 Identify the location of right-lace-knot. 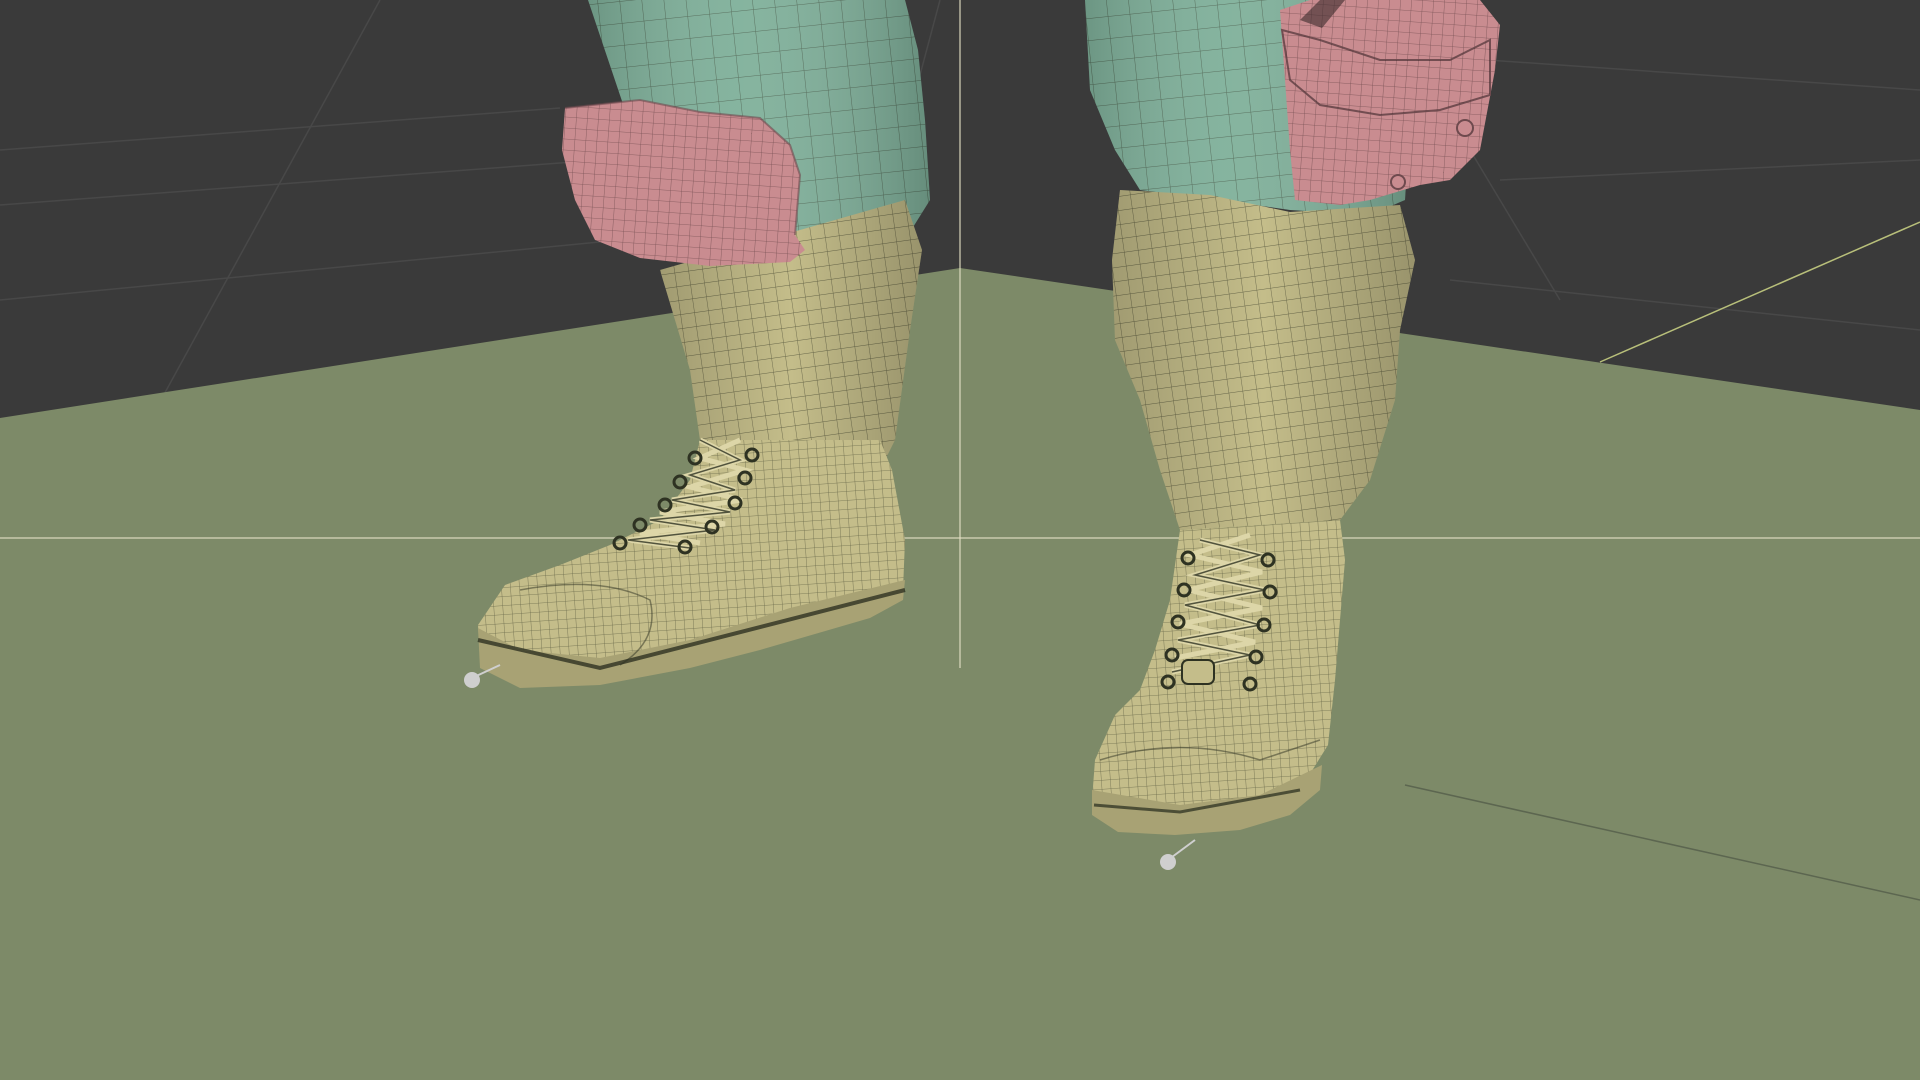
(1198, 672).